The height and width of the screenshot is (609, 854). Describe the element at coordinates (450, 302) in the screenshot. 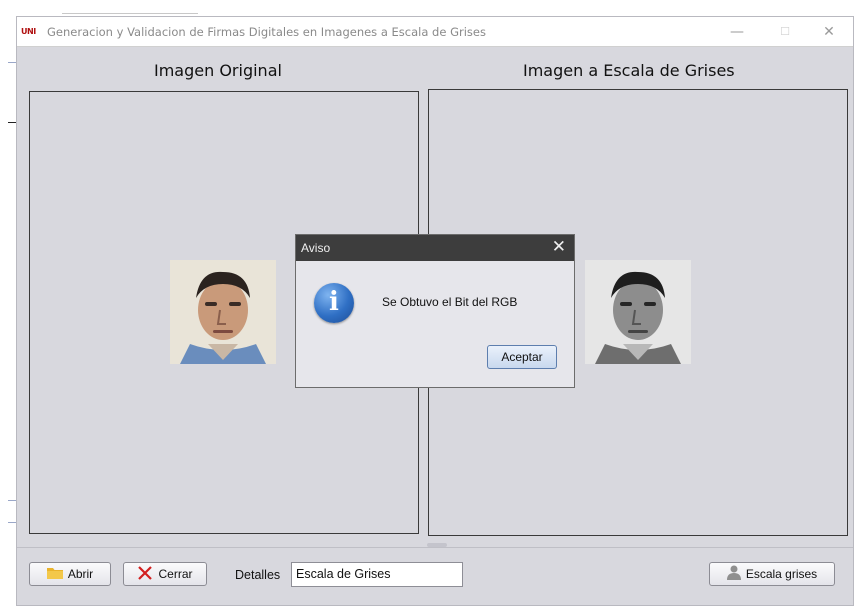

I see `dialog-message: Se Obtuvo el Bit del RGB` at that location.